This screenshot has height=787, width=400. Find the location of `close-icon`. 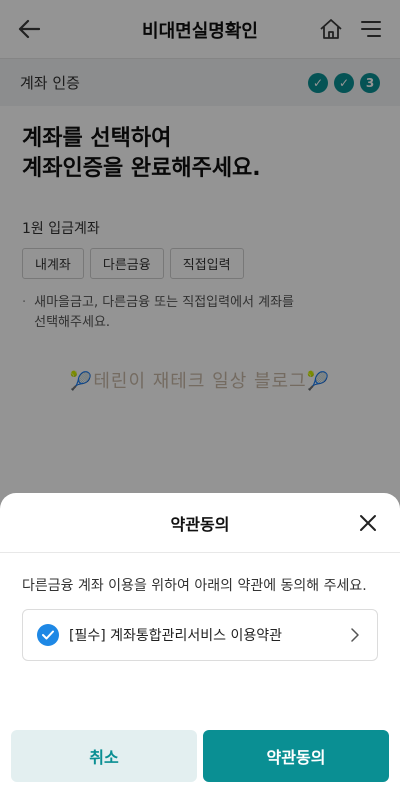

close-icon is located at coordinates (368, 523).